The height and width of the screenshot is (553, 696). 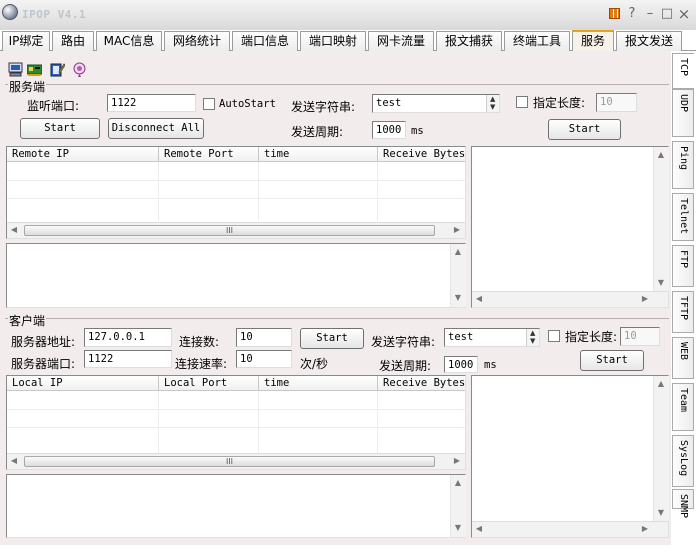 What do you see at coordinates (43, 342) in the screenshot?
I see `server-address-label: 服务器地址:` at bounding box center [43, 342].